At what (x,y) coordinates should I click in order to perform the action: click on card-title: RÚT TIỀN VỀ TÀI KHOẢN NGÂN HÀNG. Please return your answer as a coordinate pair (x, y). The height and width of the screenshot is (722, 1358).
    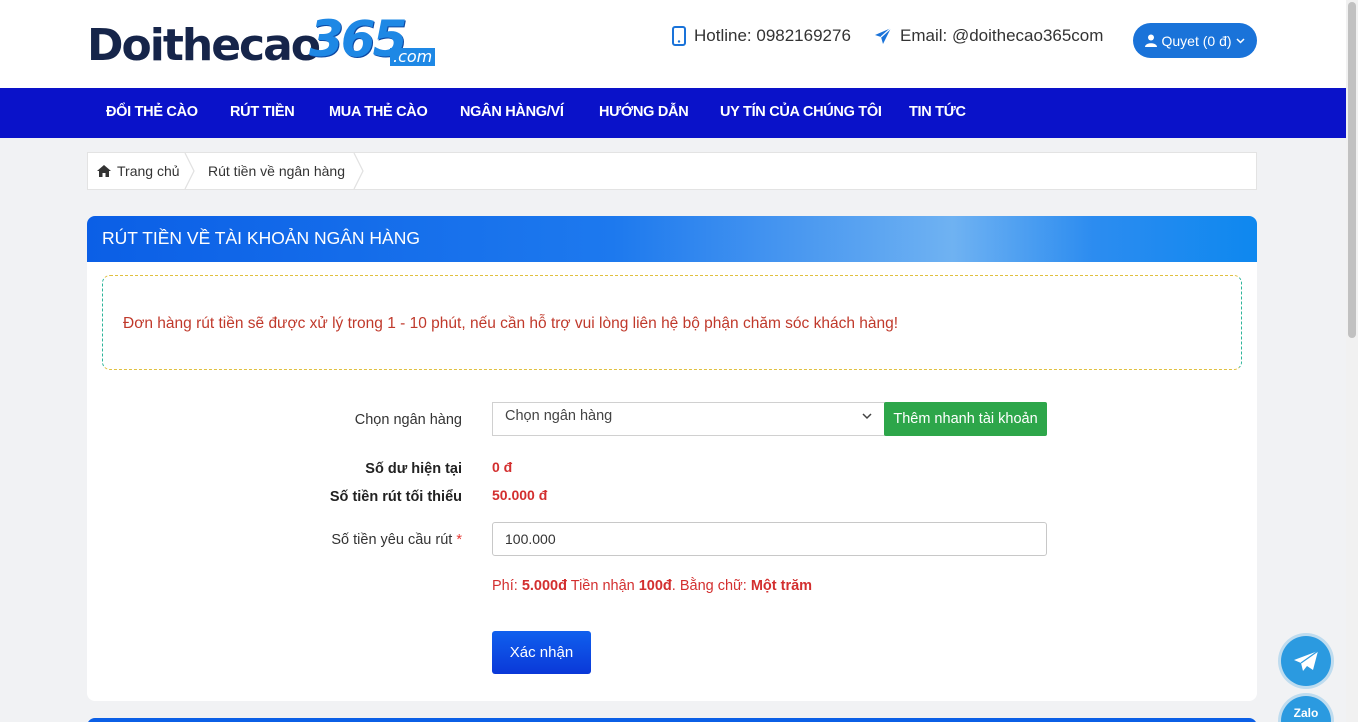
    Looking at the image, I should click on (672, 239).